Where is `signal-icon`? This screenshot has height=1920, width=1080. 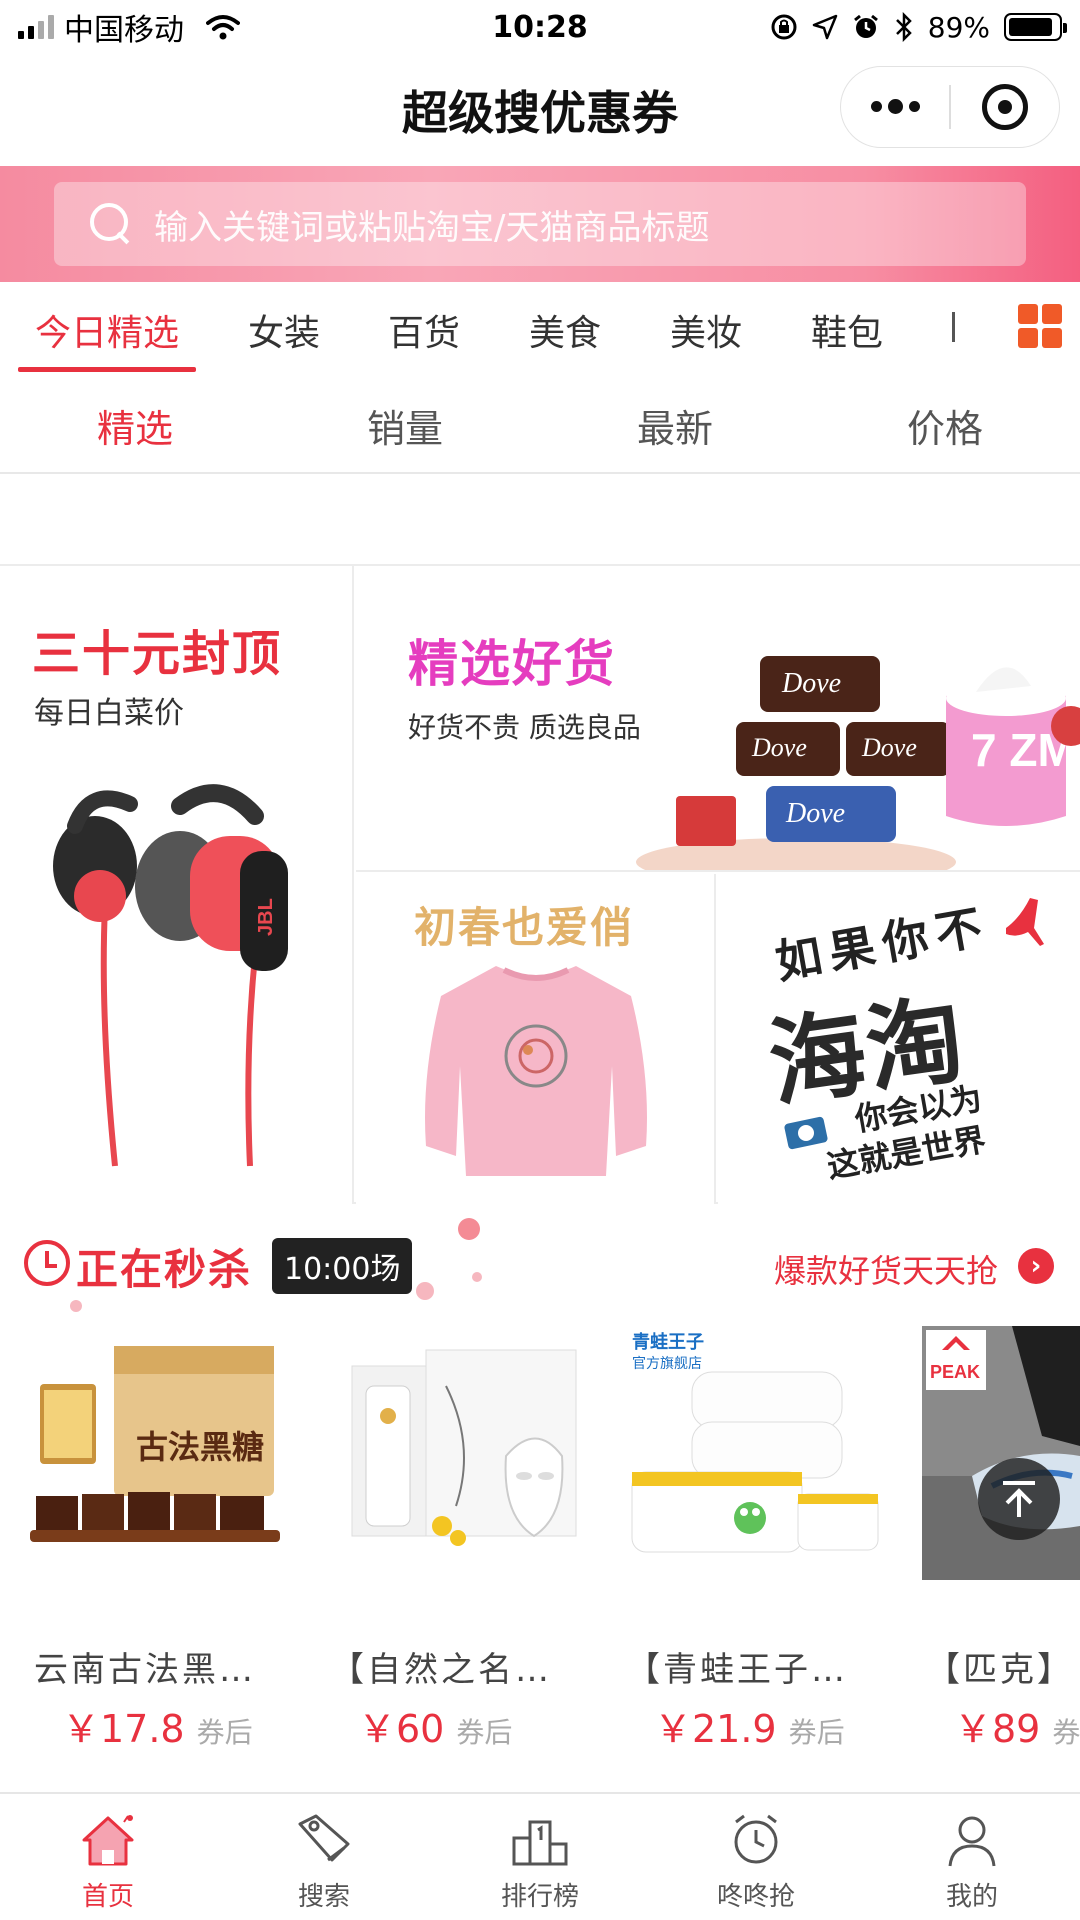
signal-icon is located at coordinates (36, 27).